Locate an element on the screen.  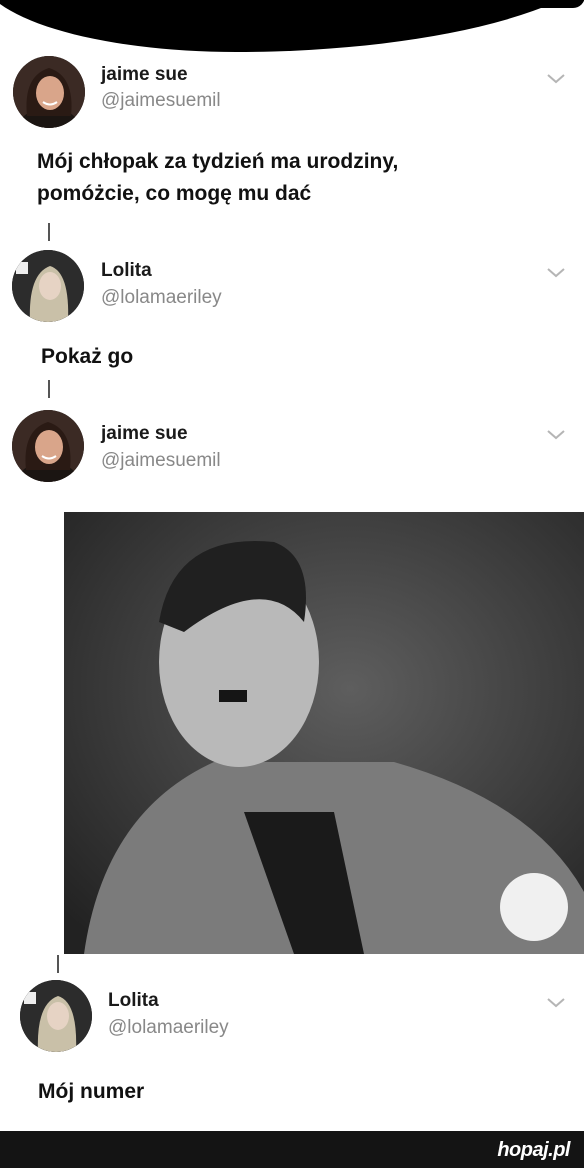
tweet-text: Mój numer is located at coordinates (91, 1091).